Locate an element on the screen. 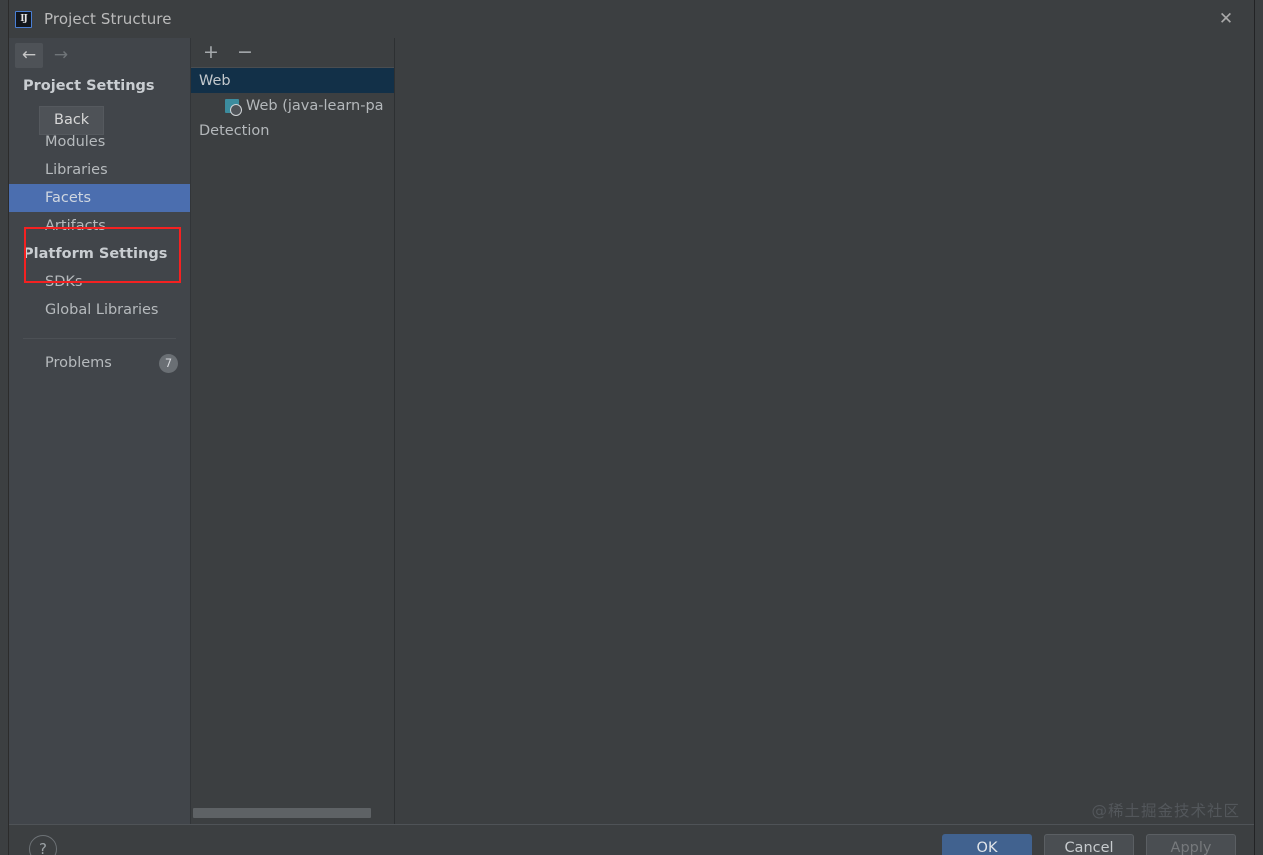  tree-row: Web is located at coordinates (292, 80).